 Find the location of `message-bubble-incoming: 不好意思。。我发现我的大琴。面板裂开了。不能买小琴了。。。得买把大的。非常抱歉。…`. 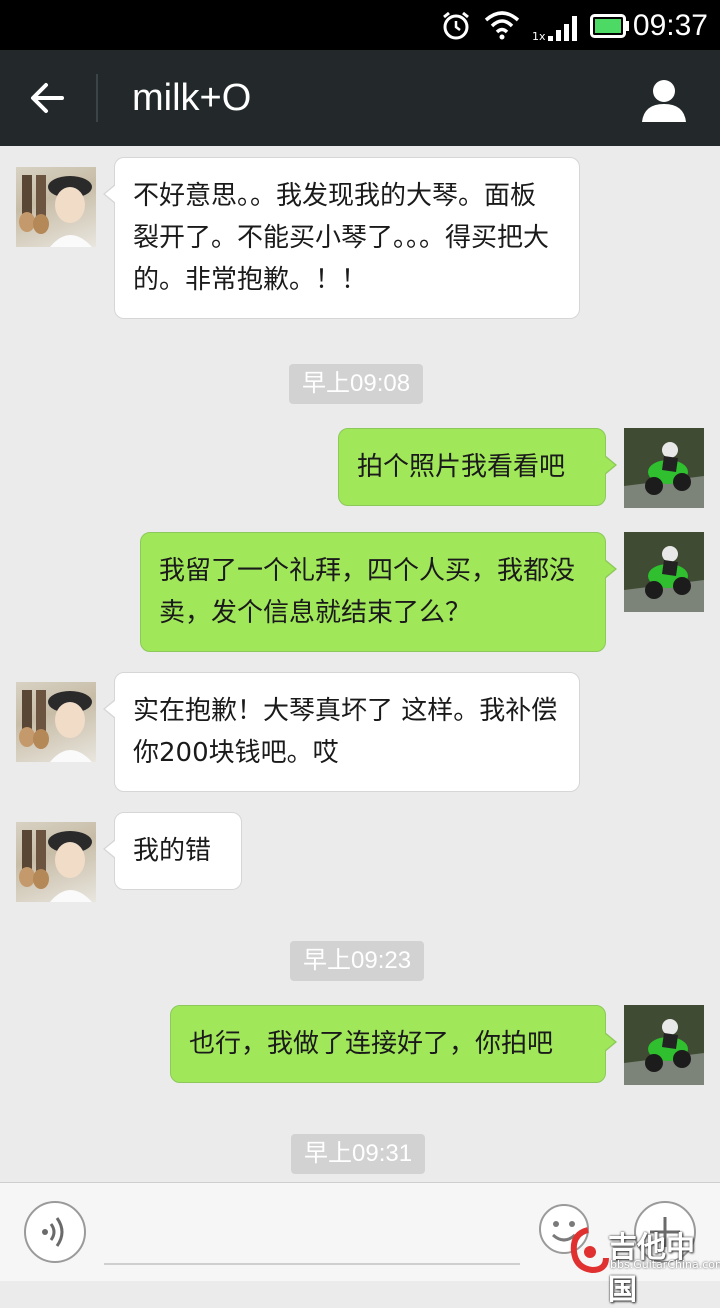

message-bubble-incoming: 不好意思。。我发现我的大琴。面板裂开了。不能买小琴了。。。得买把大的。非常抱歉。… is located at coordinates (341, 238).